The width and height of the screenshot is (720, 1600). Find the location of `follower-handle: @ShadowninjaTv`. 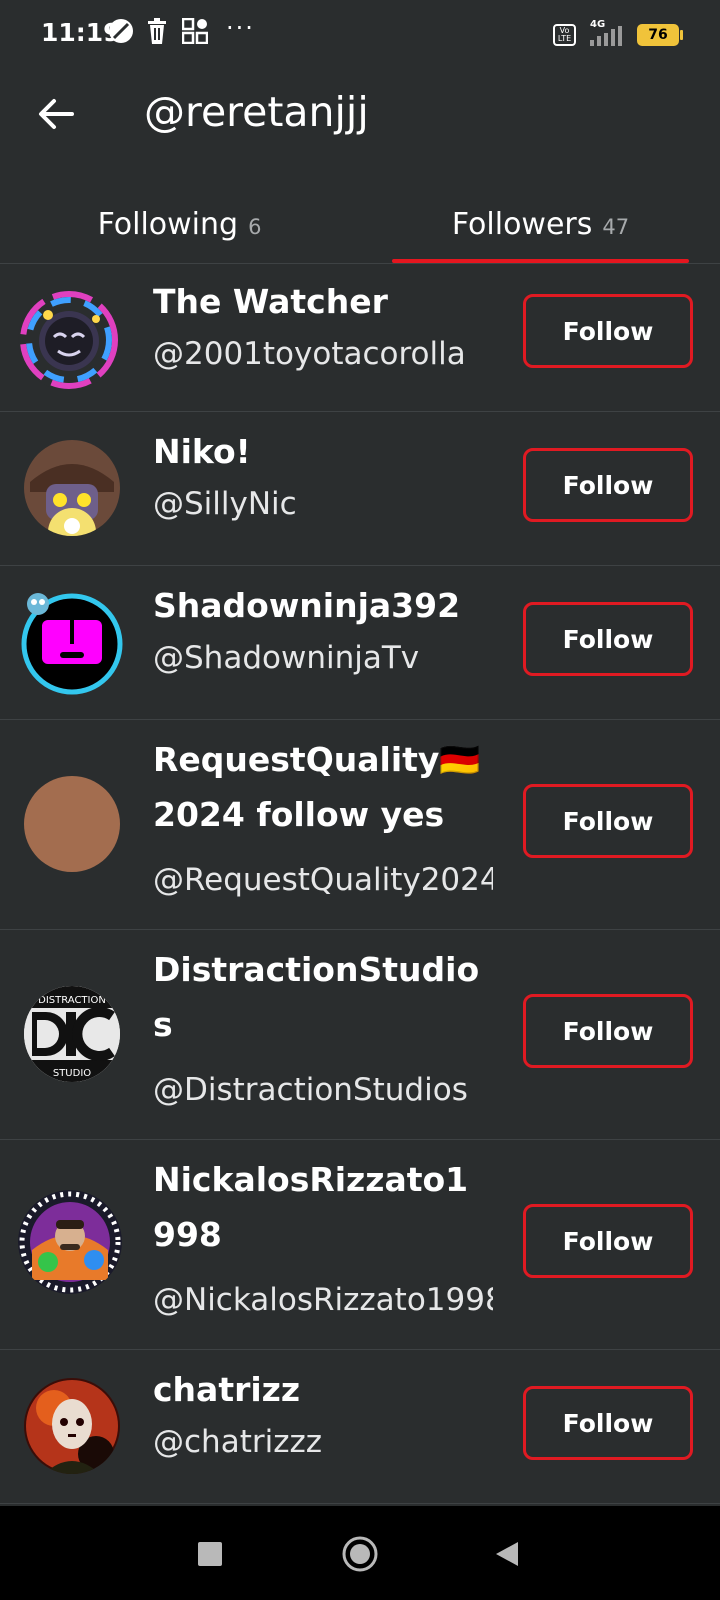

follower-handle: @ShadowninjaTv is located at coordinates (286, 658).